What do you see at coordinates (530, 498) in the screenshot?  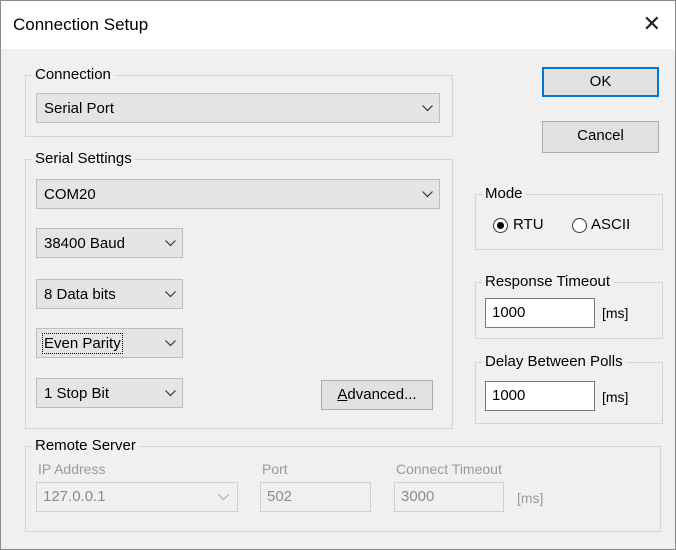 I see `connect-timeout-unit: [ms]` at bounding box center [530, 498].